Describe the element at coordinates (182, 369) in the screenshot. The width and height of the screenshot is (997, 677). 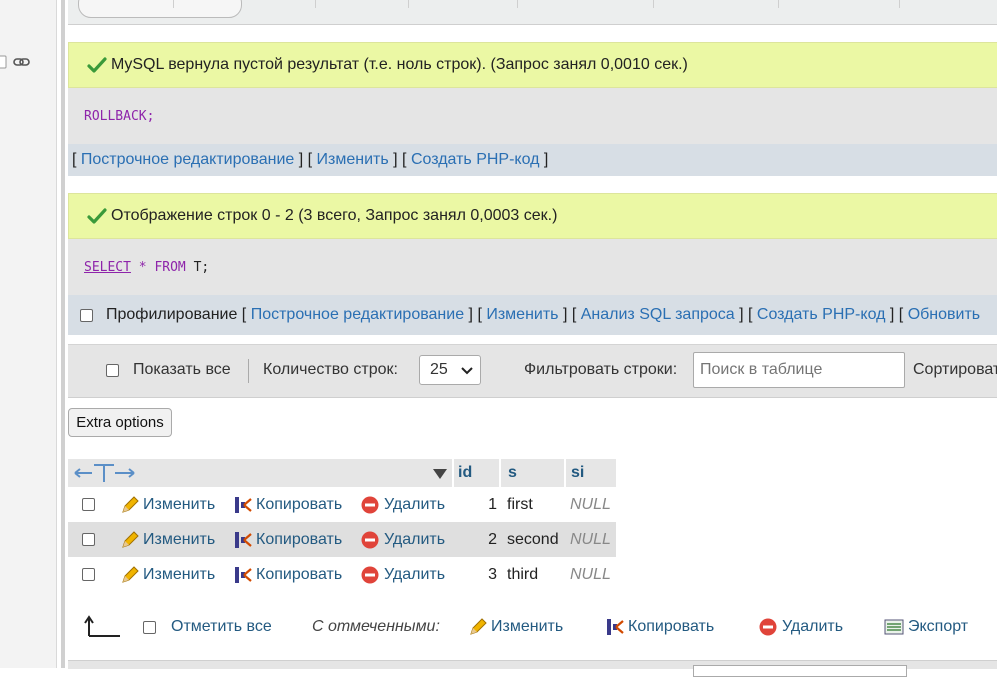
I see `show-all-label: Показать все` at that location.